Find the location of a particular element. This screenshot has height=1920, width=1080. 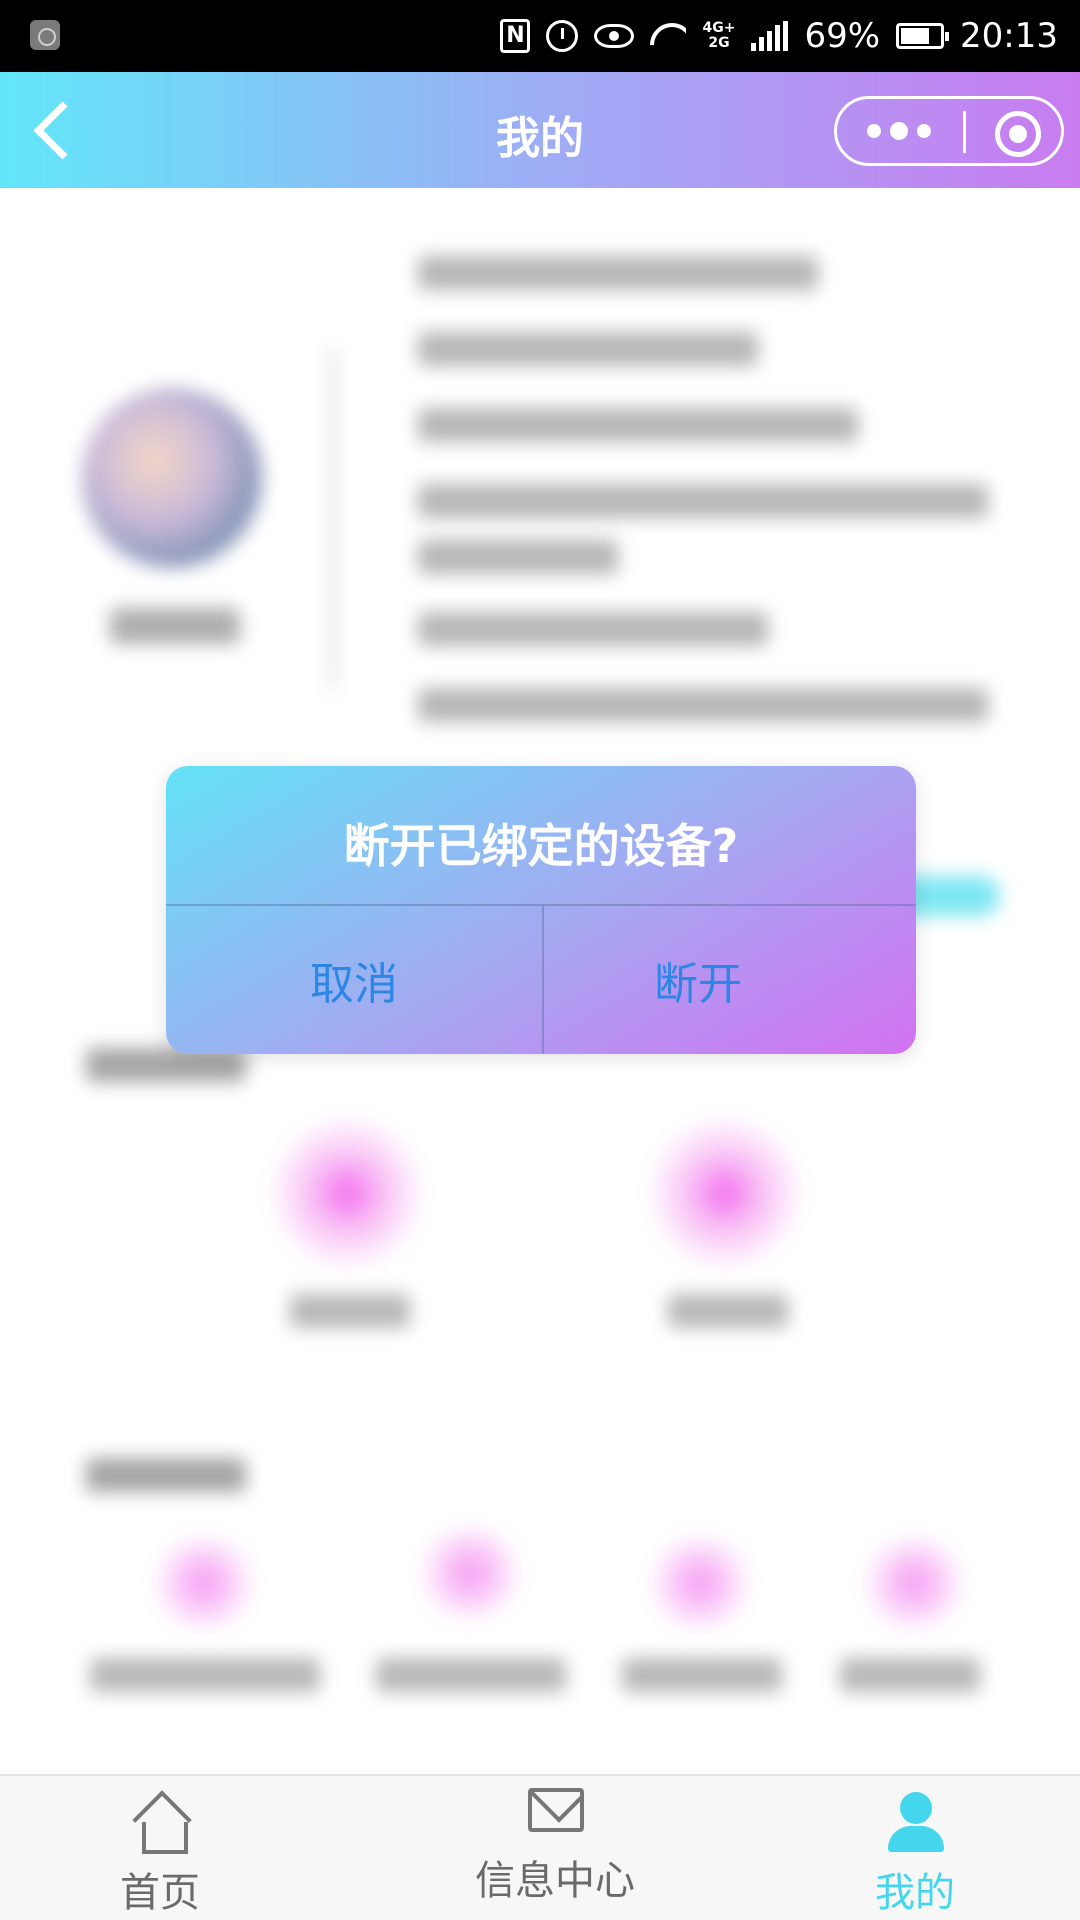

tab-message-center: 信息中心 is located at coordinates (555, 1848).